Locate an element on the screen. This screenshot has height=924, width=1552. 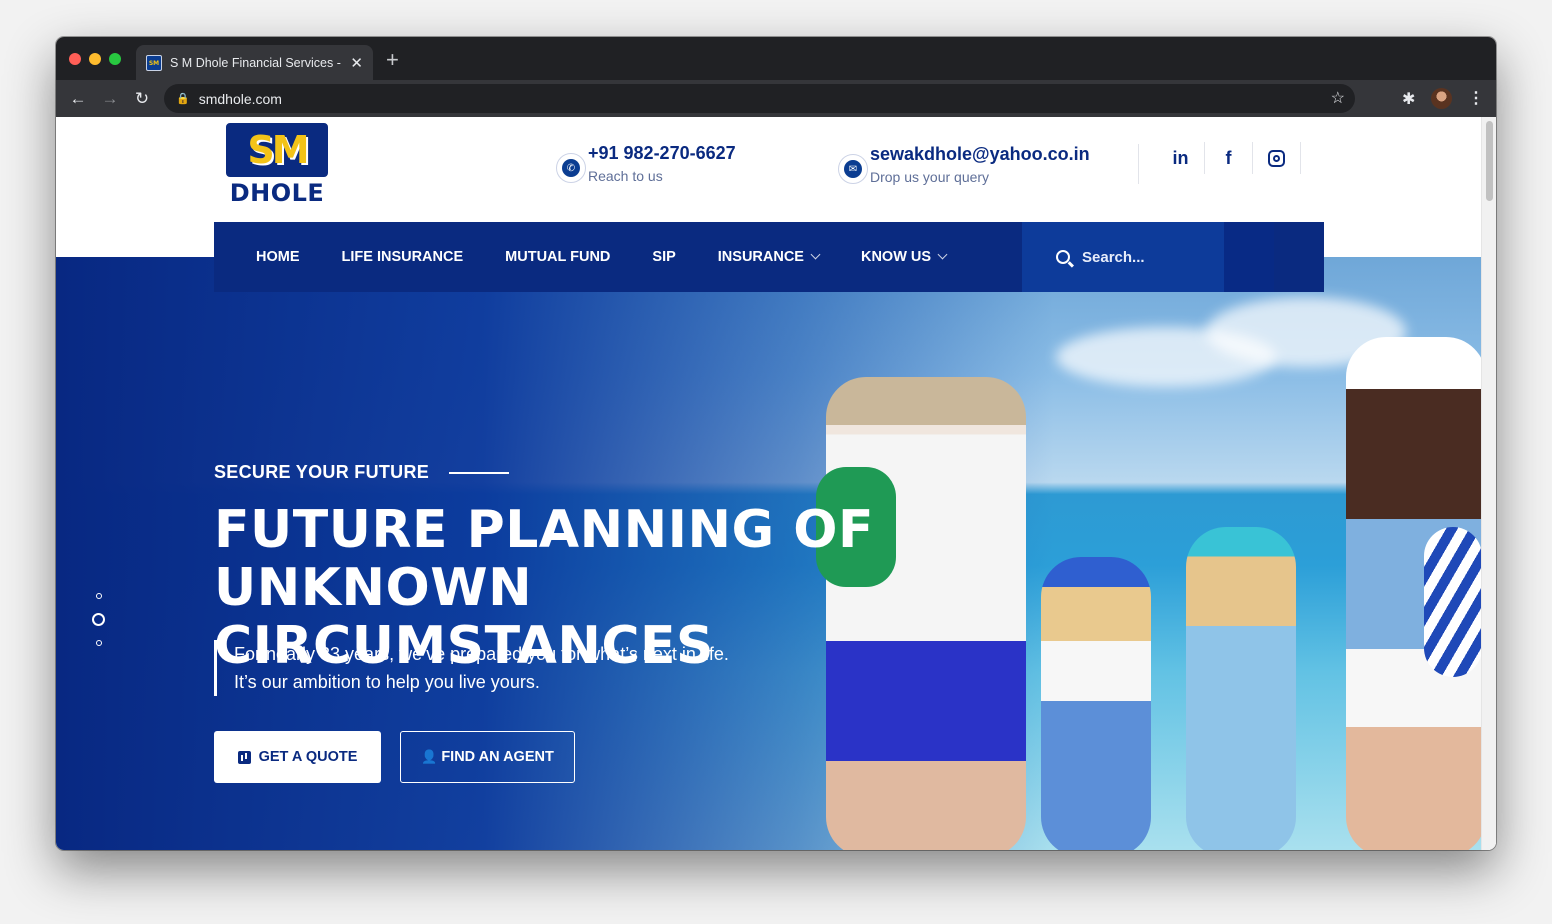
nav-insurance: INSURANCE is located at coordinates (769, 257).